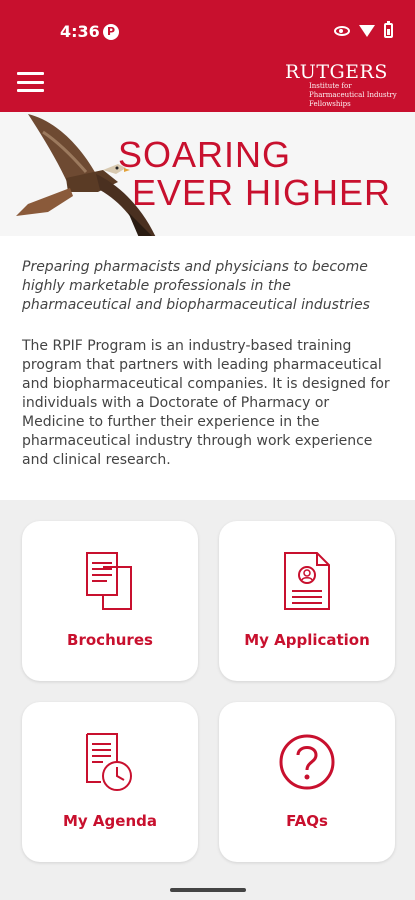 The image size is (415, 900). What do you see at coordinates (388, 29) in the screenshot?
I see `battery-icon` at bounding box center [388, 29].